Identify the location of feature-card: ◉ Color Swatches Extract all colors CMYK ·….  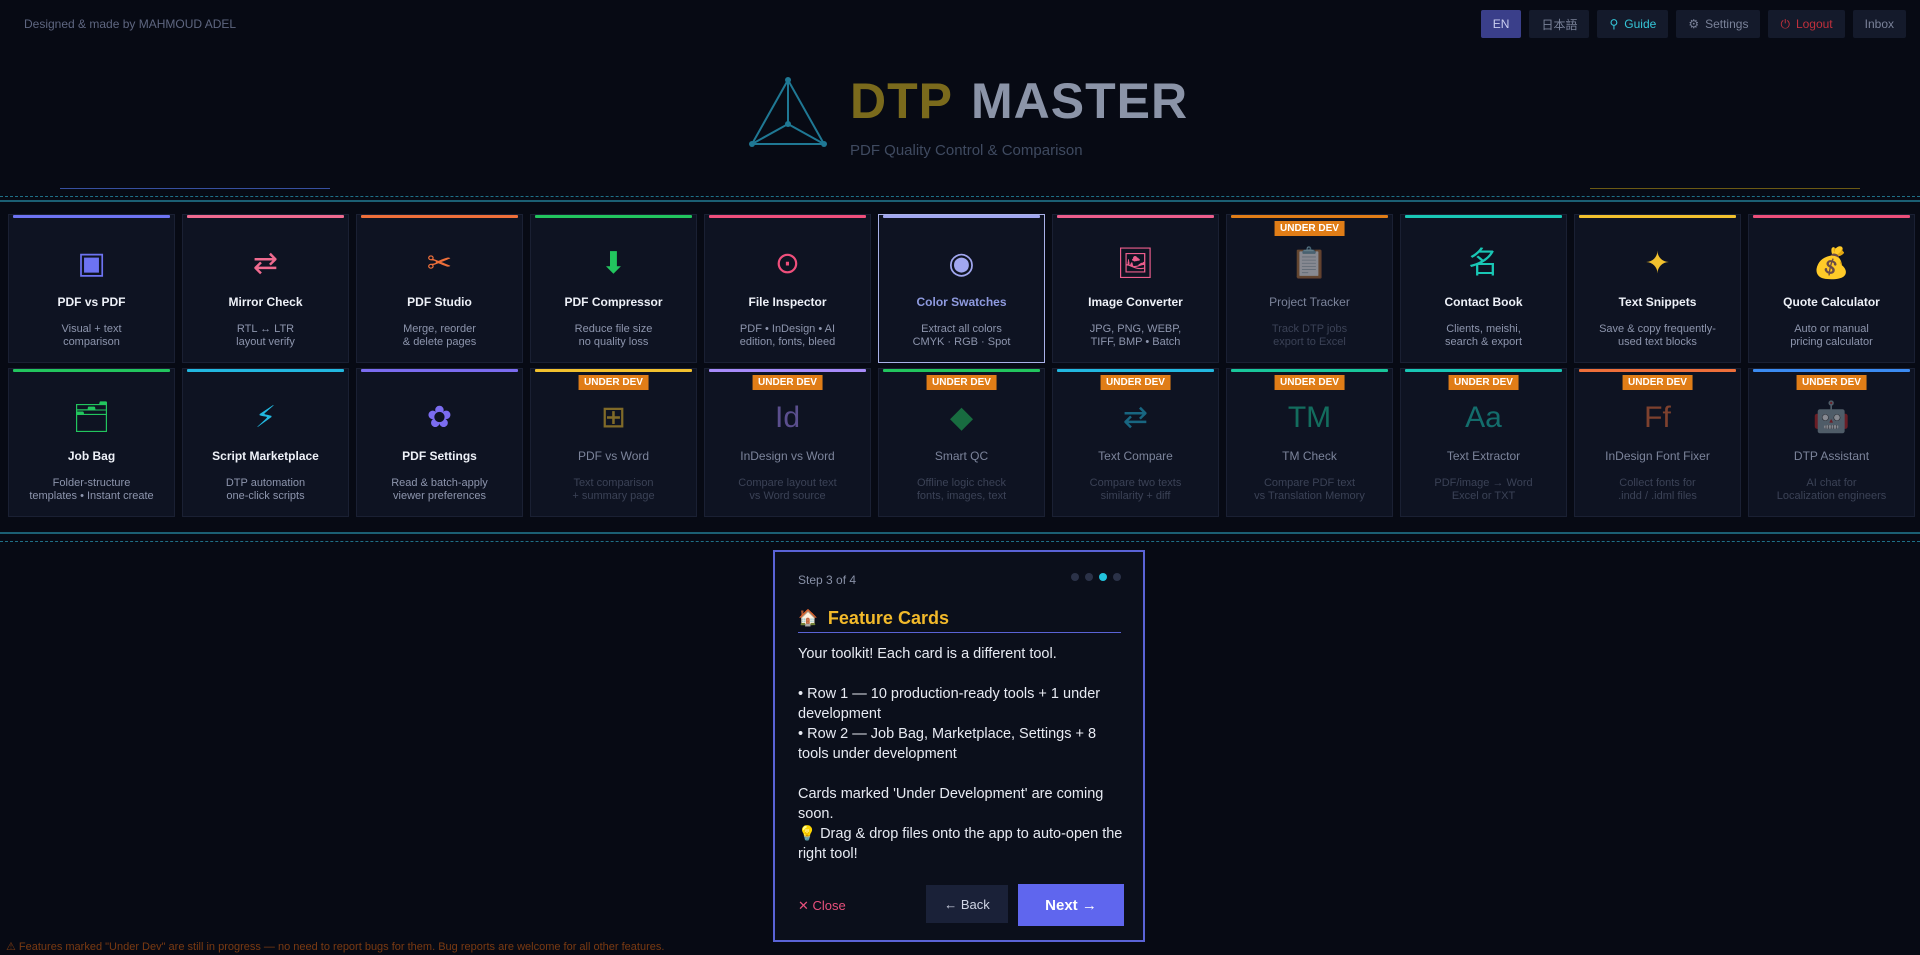
(961, 288).